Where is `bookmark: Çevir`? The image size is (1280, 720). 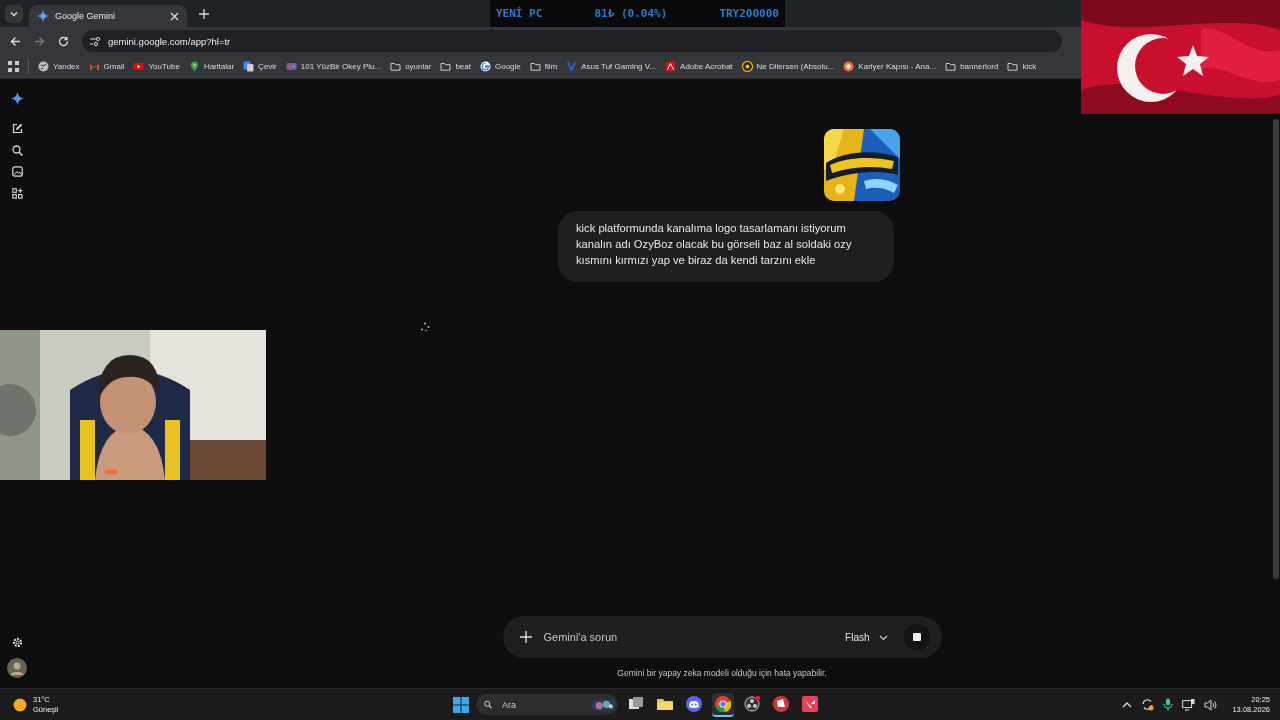 bookmark: Çevir is located at coordinates (260, 66).